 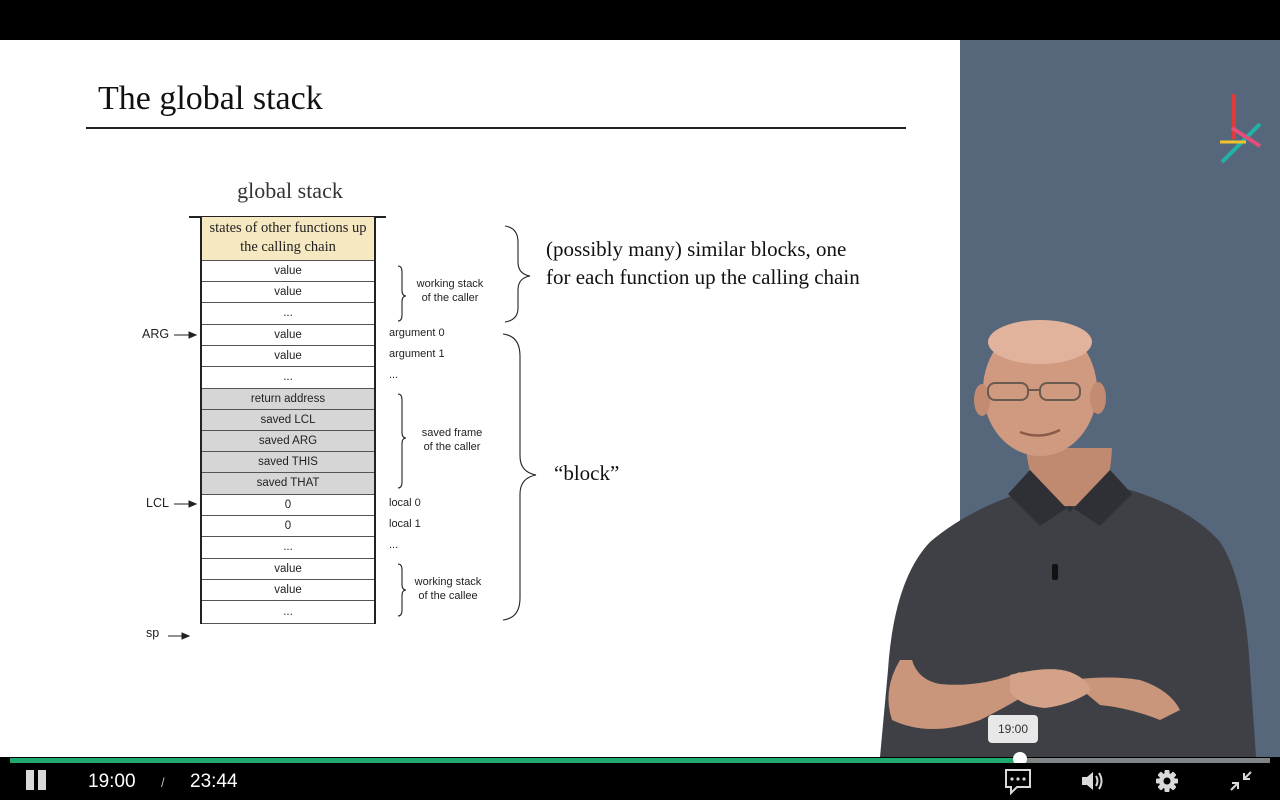 I want to click on brace-similar-blocks, so click(x=517, y=274).